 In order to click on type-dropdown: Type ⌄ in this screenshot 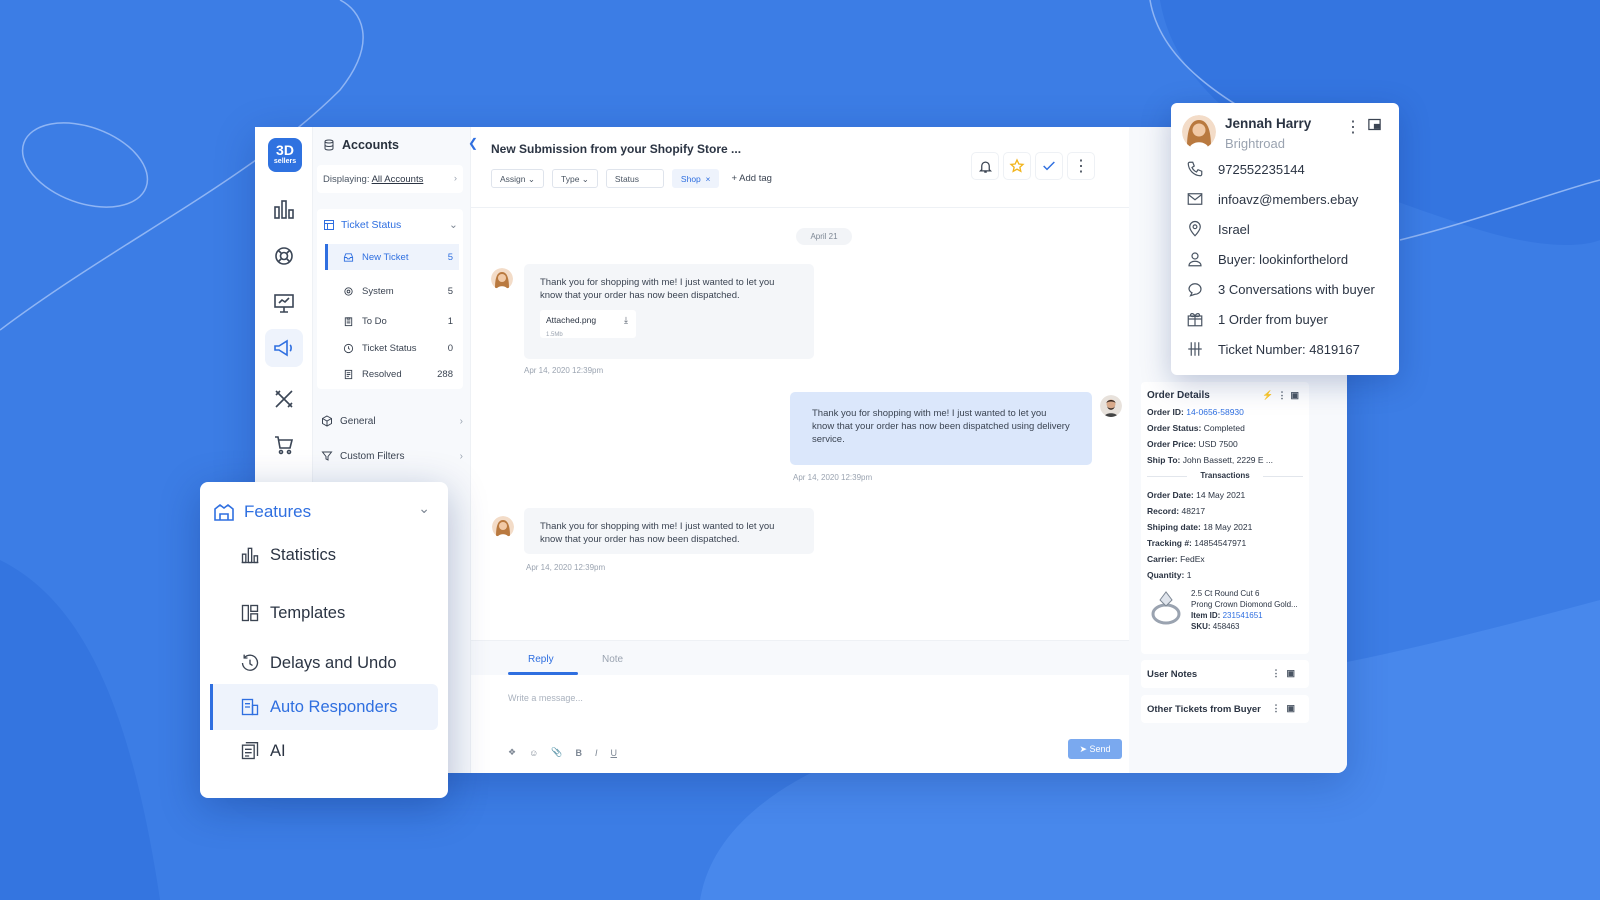, I will do `click(575, 178)`.